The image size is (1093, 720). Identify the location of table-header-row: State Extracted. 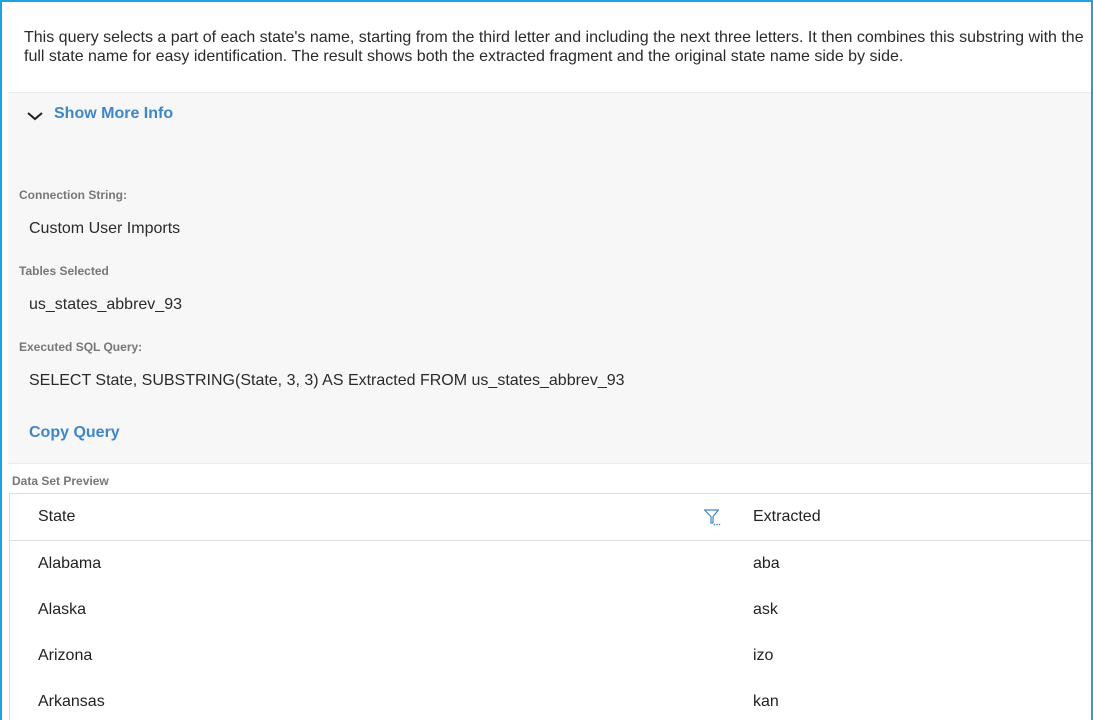
(550, 517).